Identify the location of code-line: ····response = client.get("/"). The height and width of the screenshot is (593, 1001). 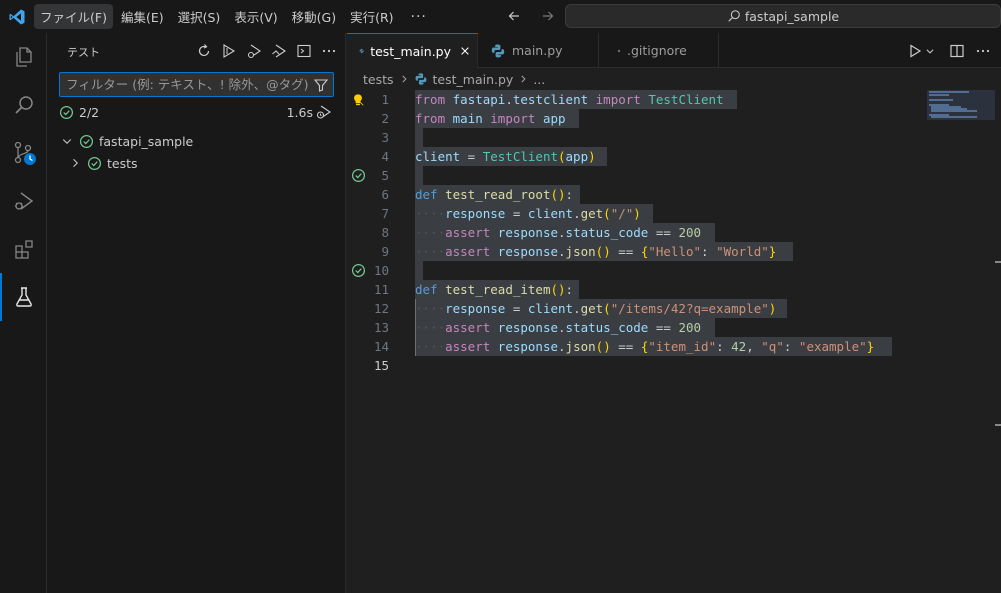
(528, 213).